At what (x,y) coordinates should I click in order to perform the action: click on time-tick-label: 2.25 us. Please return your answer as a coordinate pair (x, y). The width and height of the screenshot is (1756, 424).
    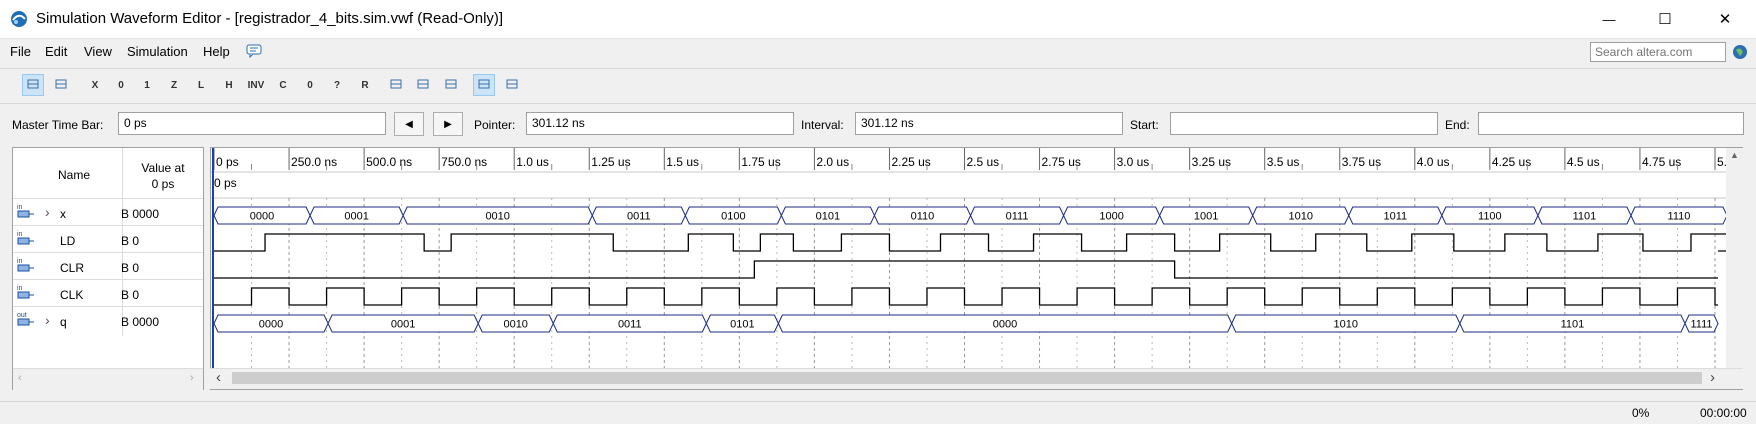
    Looking at the image, I should click on (910, 162).